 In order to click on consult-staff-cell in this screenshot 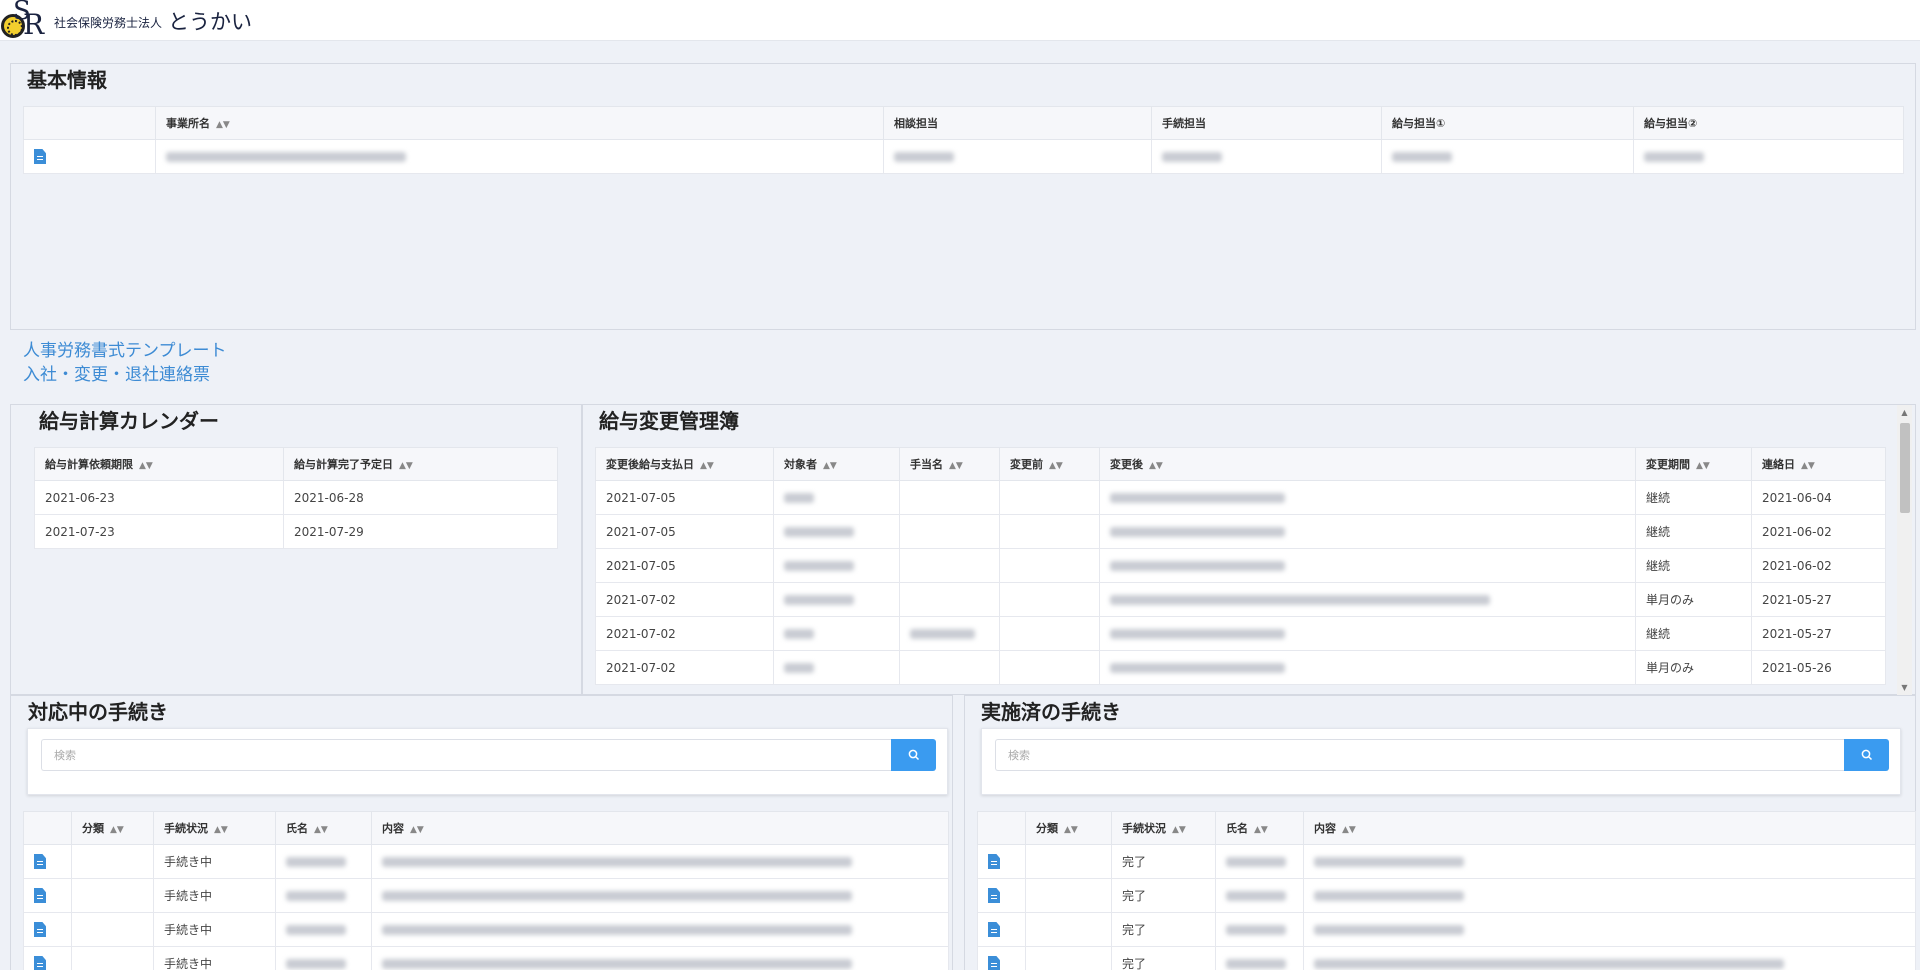, I will do `click(1017, 156)`.